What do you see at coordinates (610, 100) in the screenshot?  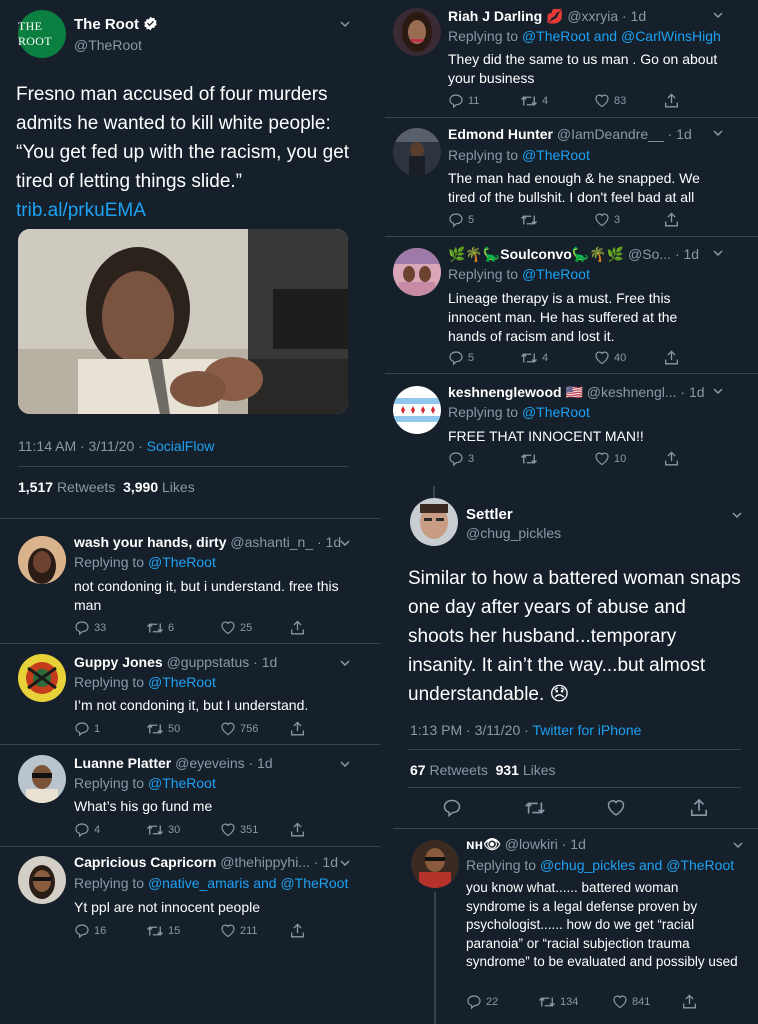 I see `like-button: 83` at bounding box center [610, 100].